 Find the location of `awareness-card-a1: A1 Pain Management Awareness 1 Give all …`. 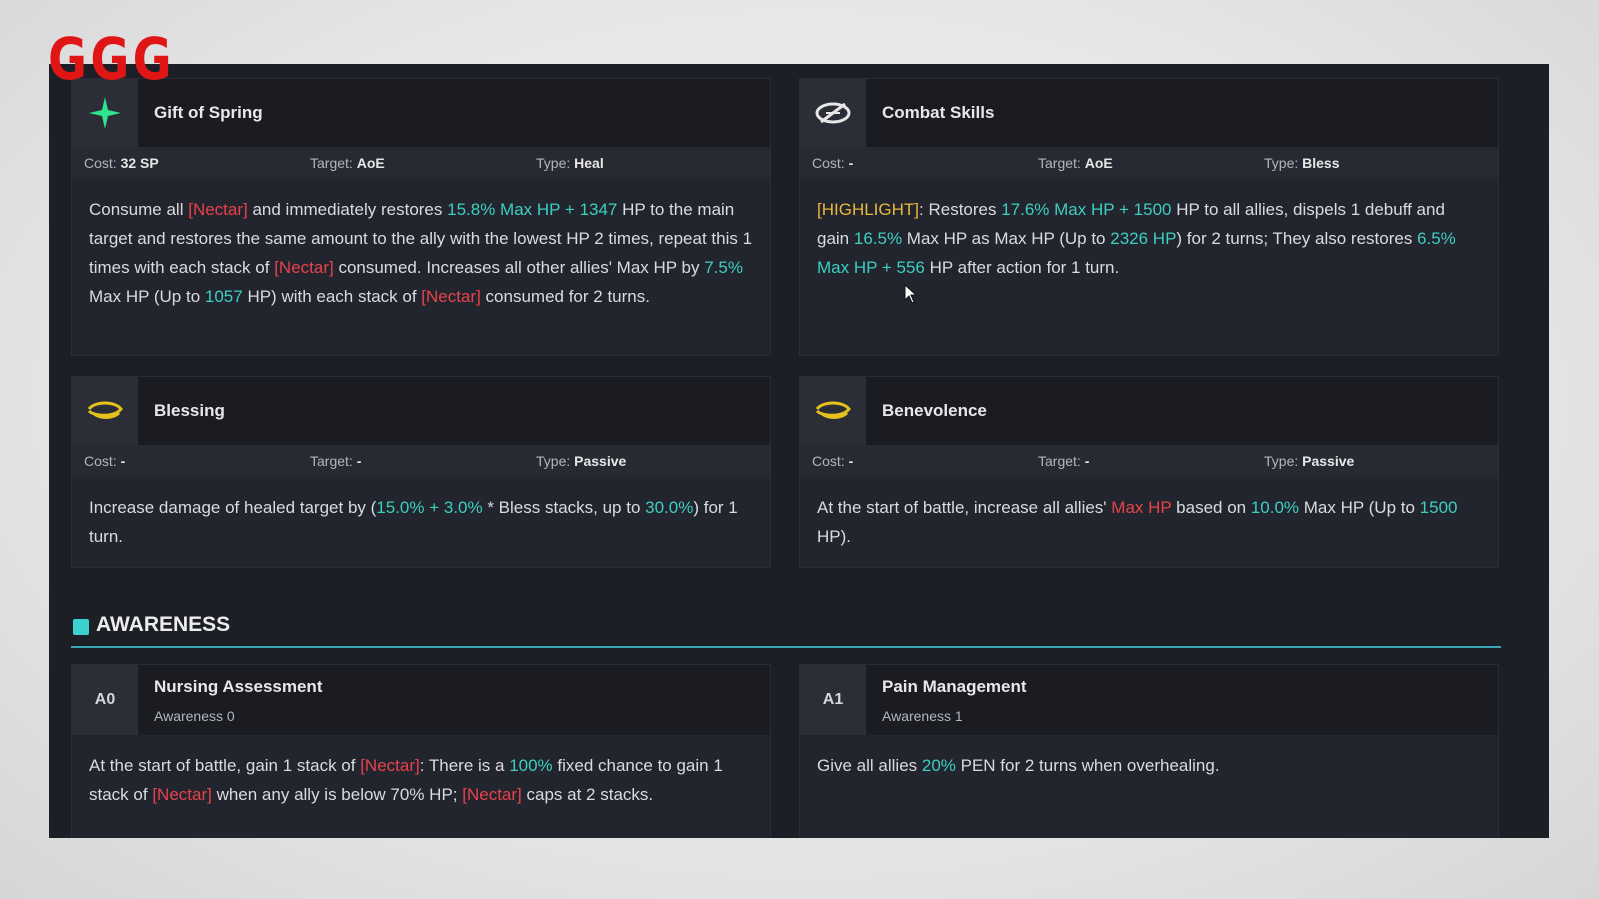

awareness-card-a1: A1 Pain Management Awareness 1 Give all … is located at coordinates (1149, 751).